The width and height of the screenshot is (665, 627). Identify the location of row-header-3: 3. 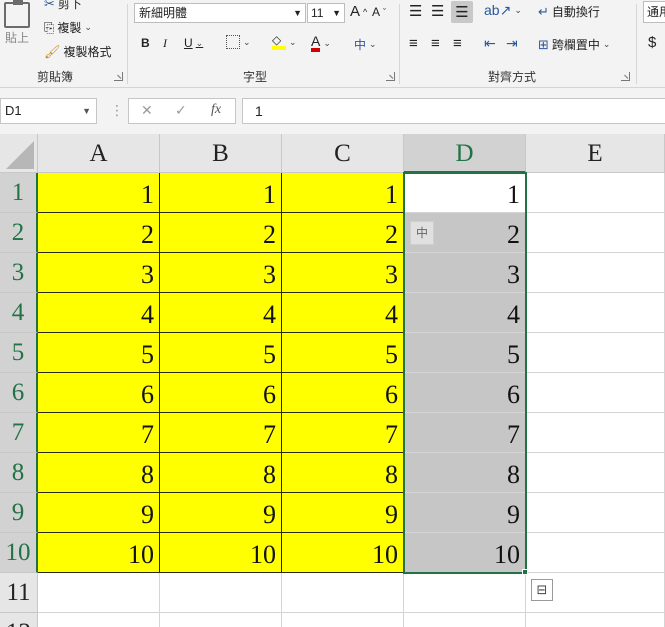
(19, 273).